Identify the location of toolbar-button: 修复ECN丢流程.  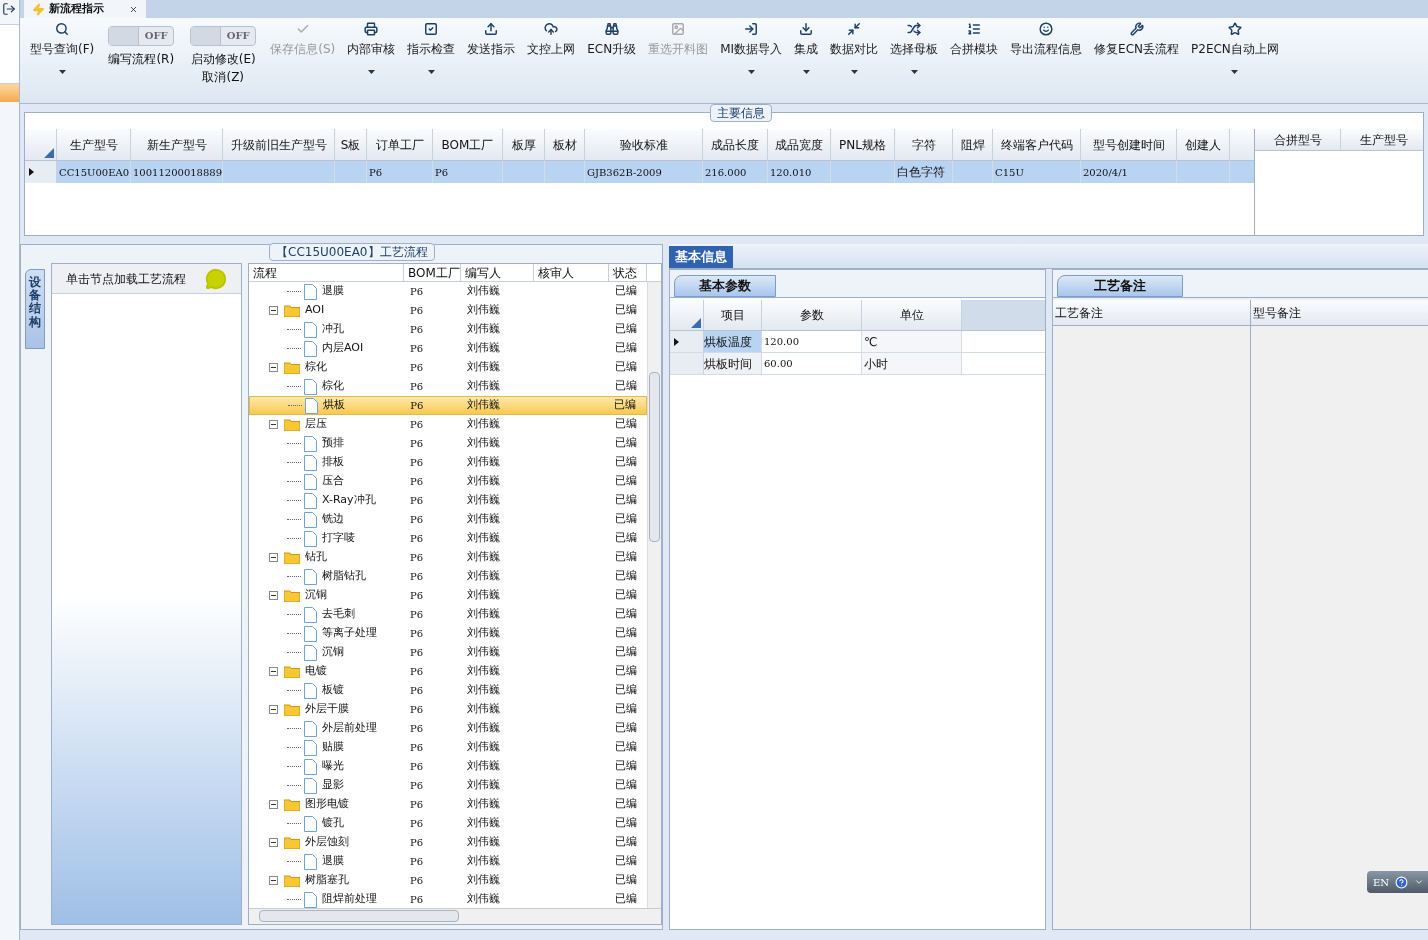
(1137, 60).